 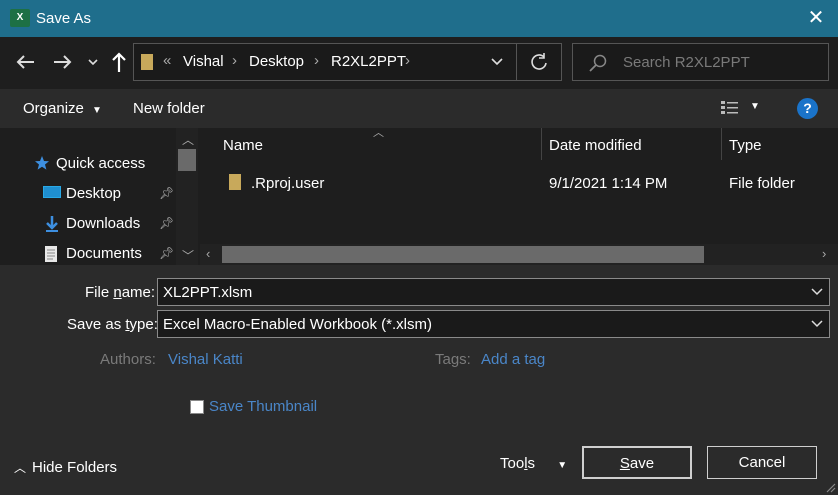 What do you see at coordinates (203, 61) in the screenshot?
I see `breadcrumb-item-vishal: Vishal` at bounding box center [203, 61].